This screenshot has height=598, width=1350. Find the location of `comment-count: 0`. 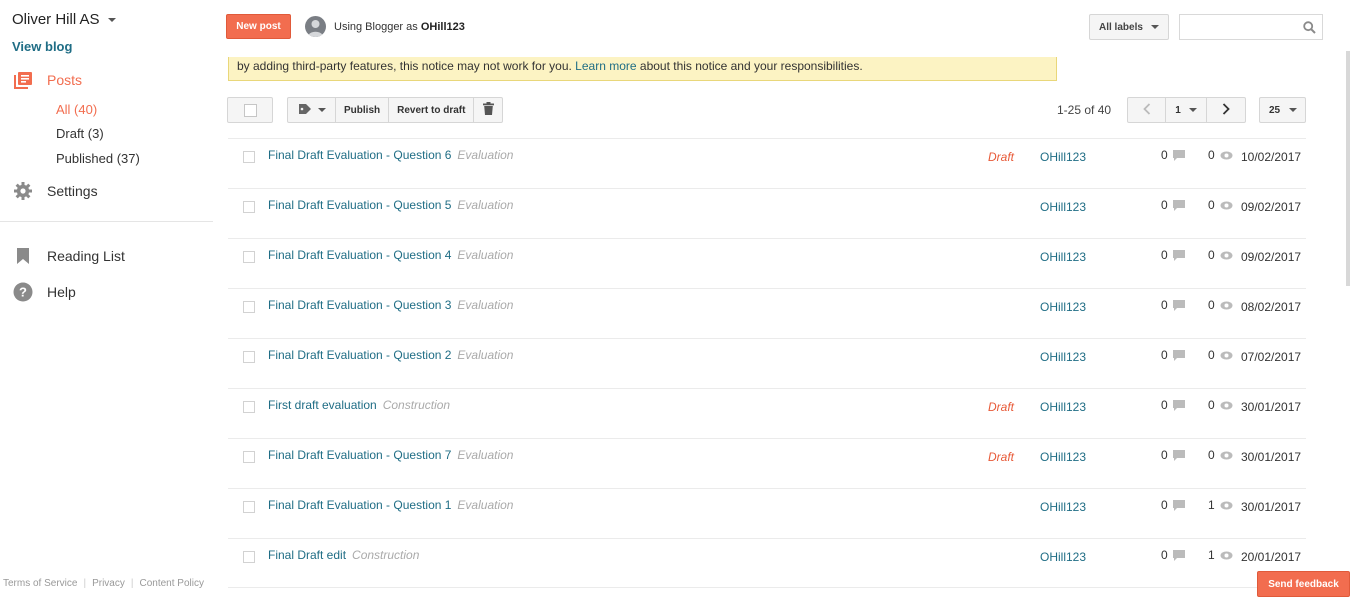

comment-count: 0 is located at coordinates (1173, 505).